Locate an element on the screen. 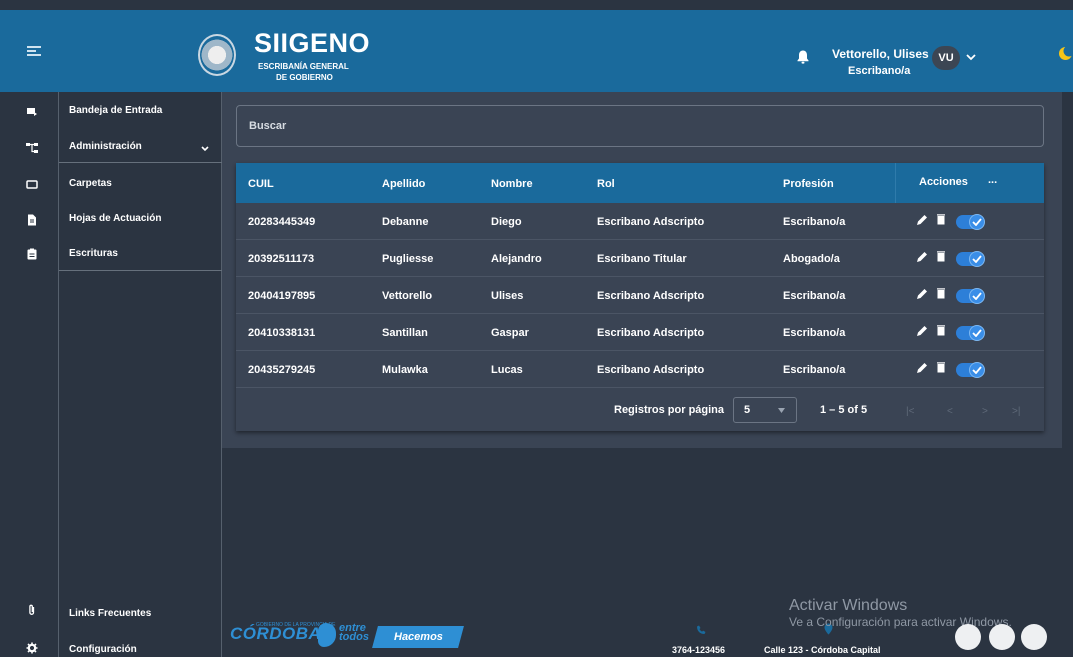  last-page-button: >| is located at coordinates (1016, 411).